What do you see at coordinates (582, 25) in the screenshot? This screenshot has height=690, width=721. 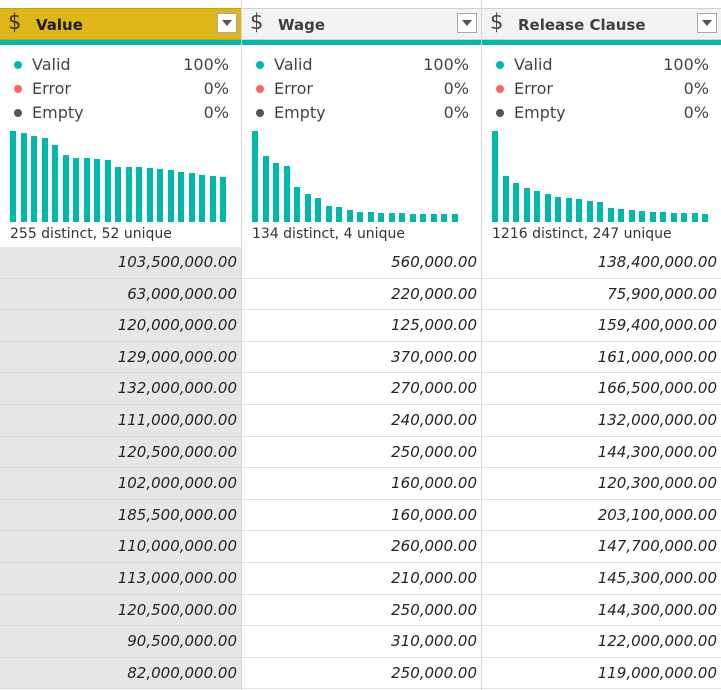 I see `column-title: Release Clause` at bounding box center [582, 25].